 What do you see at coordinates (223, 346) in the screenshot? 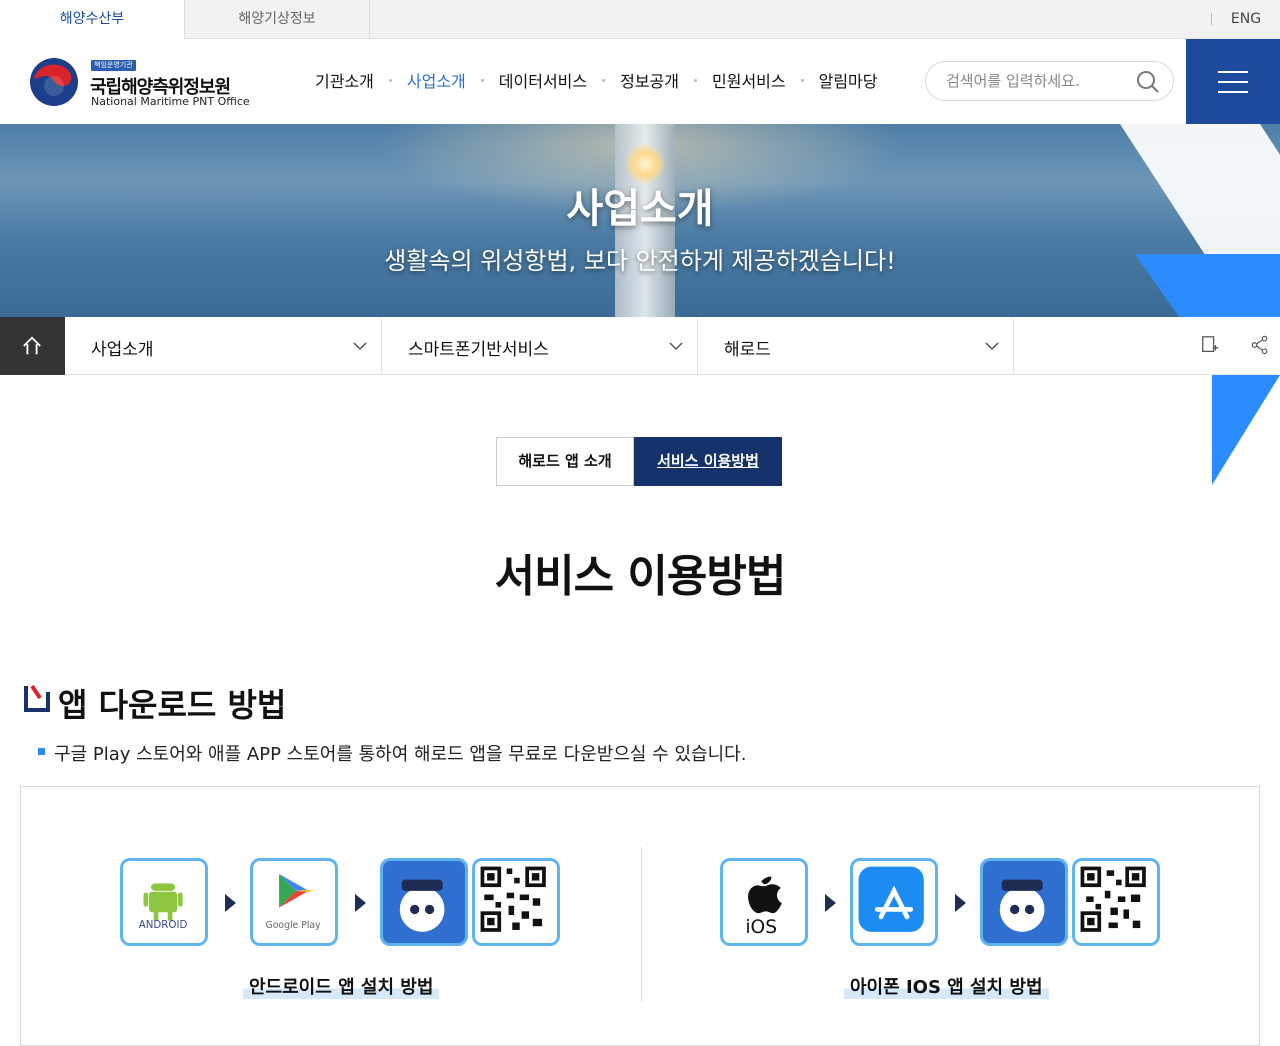
I see `location-dropdown-1: 사업소개` at bounding box center [223, 346].